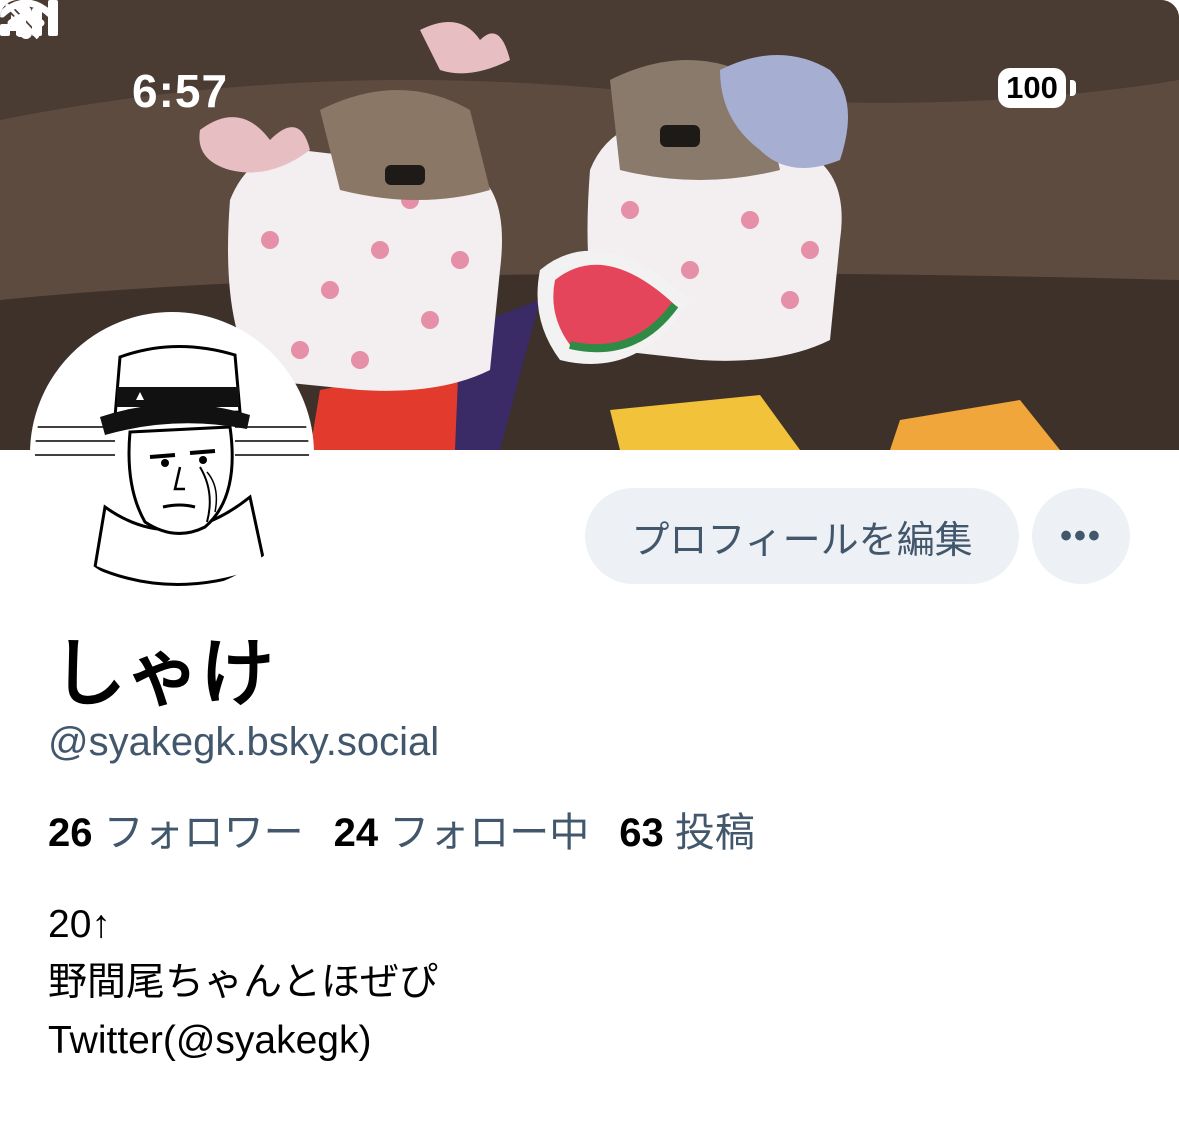 The width and height of the screenshot is (1179, 1124). What do you see at coordinates (70, 833) in the screenshot?
I see `followers-count: 26` at bounding box center [70, 833].